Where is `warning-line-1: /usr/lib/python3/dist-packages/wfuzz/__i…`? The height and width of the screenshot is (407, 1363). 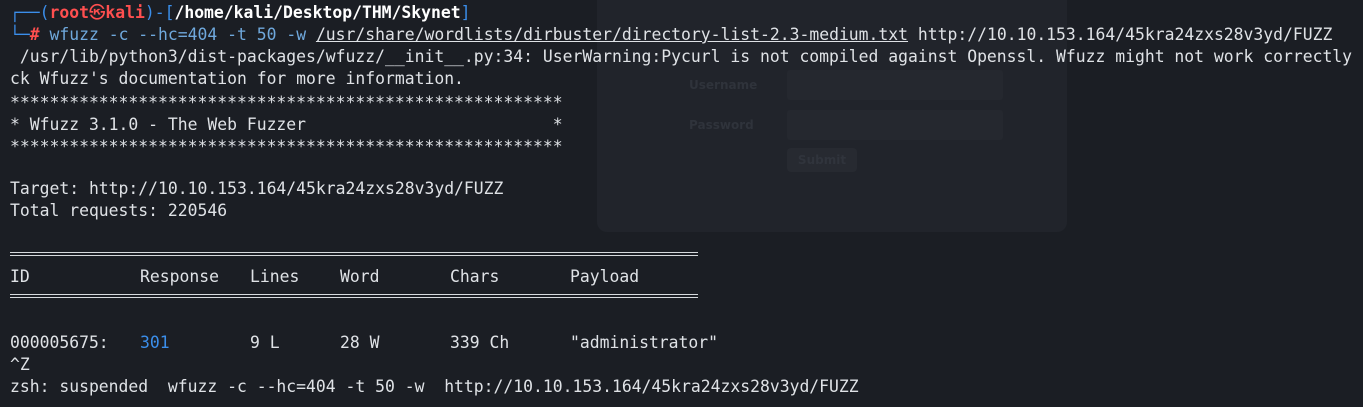 warning-line-1: /usr/lib/python3/dist-packages/wfuzz/__i… is located at coordinates (681, 56).